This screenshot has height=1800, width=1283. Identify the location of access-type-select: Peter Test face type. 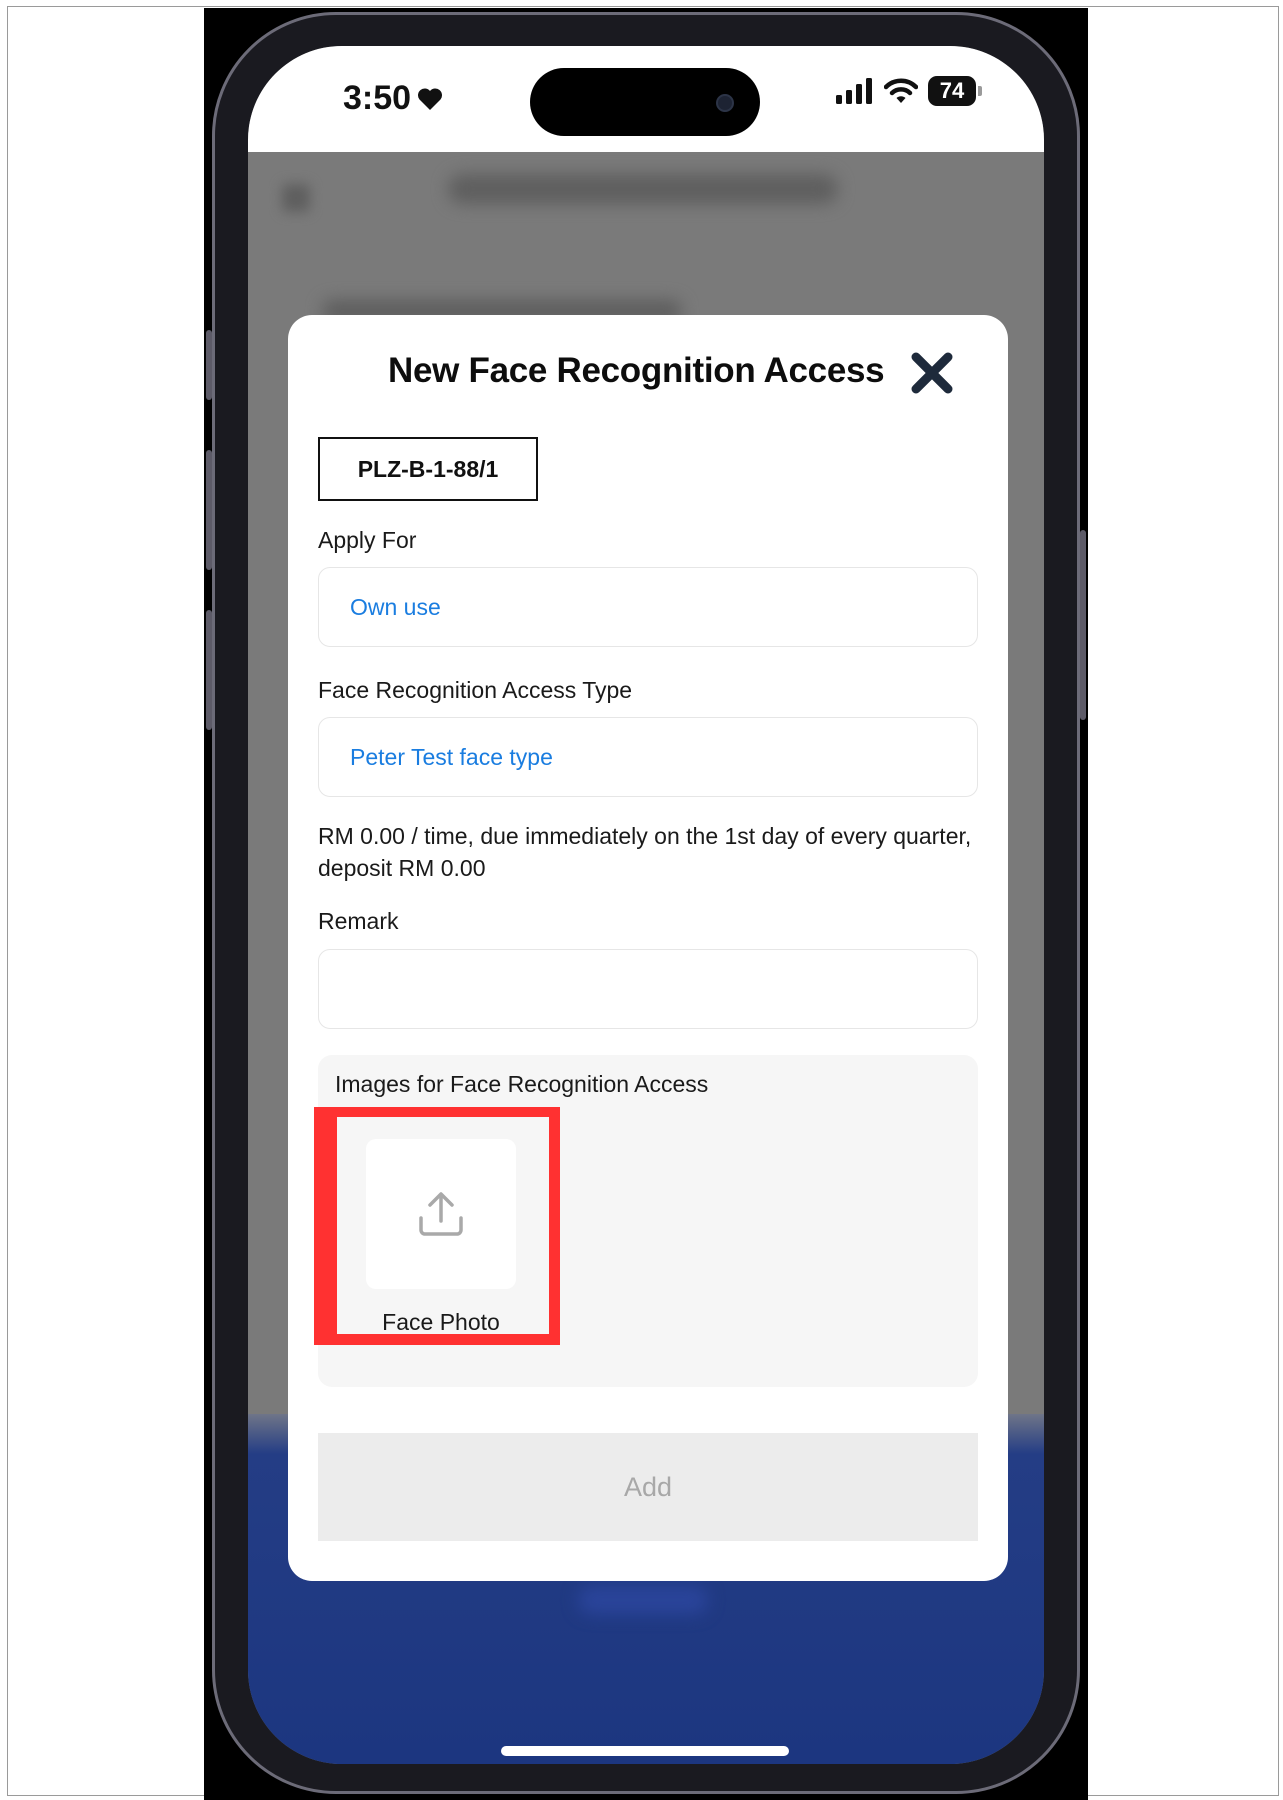
(648, 757).